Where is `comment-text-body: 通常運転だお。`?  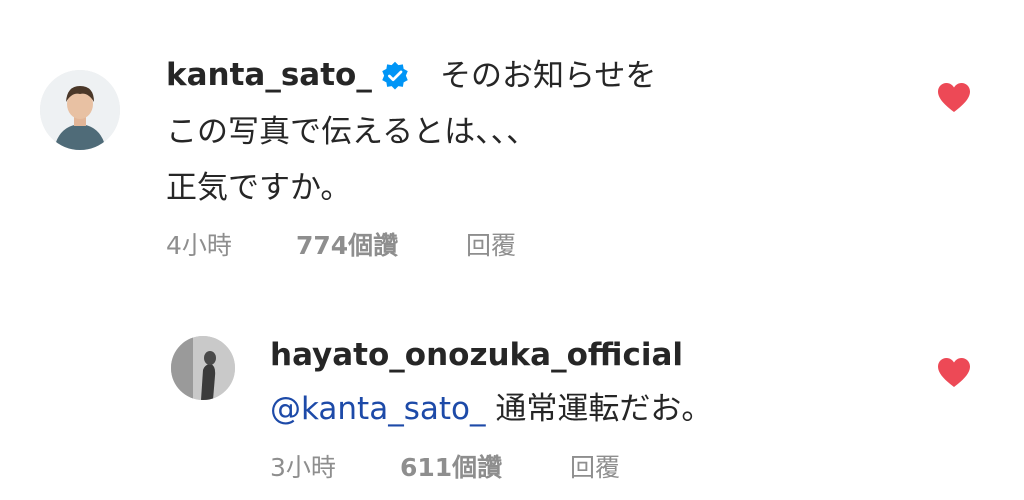 comment-text-body: 通常運転だお。 is located at coordinates (604, 409).